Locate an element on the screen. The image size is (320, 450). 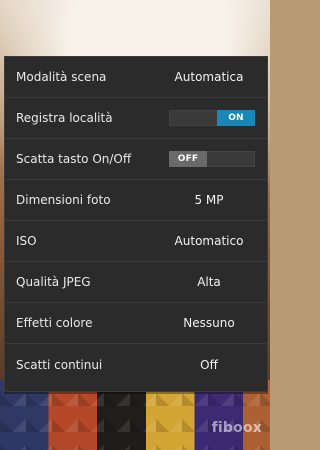
setting-value-color-effects: Nessuno is located at coordinates (209, 323).